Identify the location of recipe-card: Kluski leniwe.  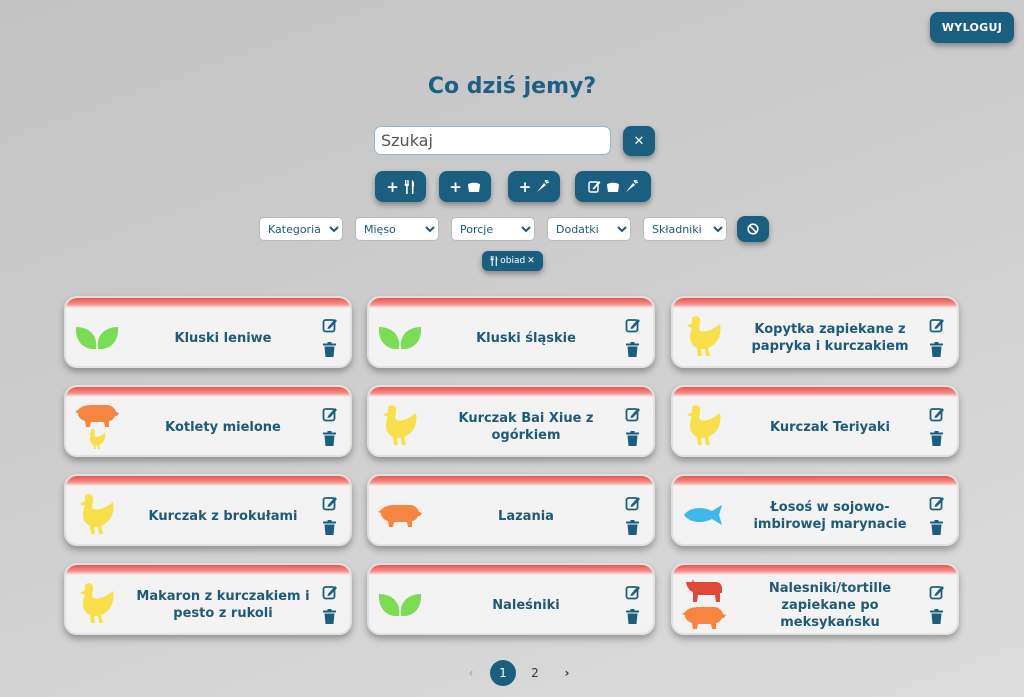
(208, 332).